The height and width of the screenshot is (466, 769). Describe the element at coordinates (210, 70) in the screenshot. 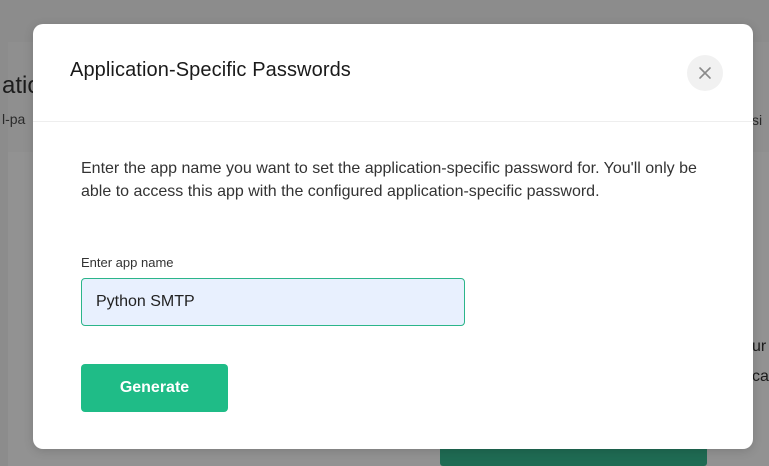

I see `dialog-title: Application-Specific Passwords` at that location.